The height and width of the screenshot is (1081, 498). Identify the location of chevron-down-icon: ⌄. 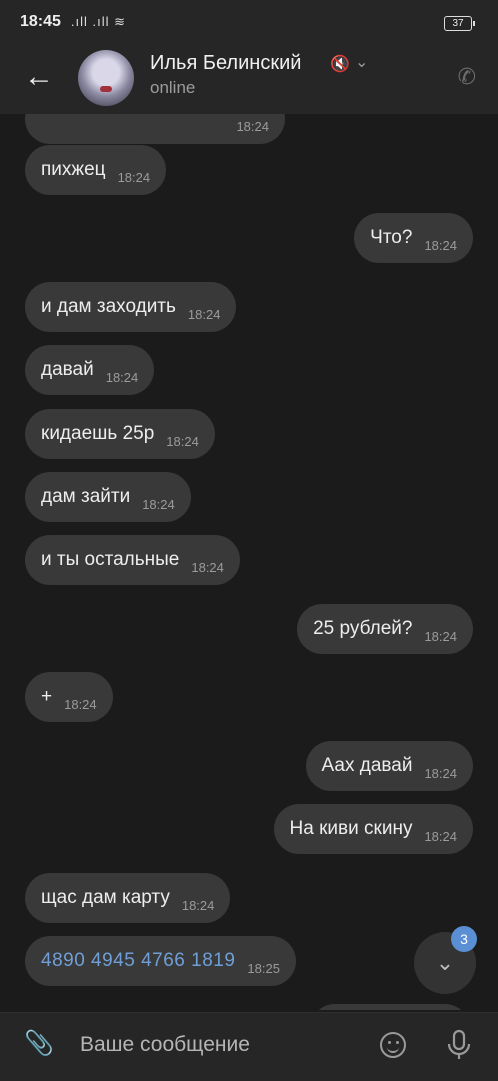
(361, 62).